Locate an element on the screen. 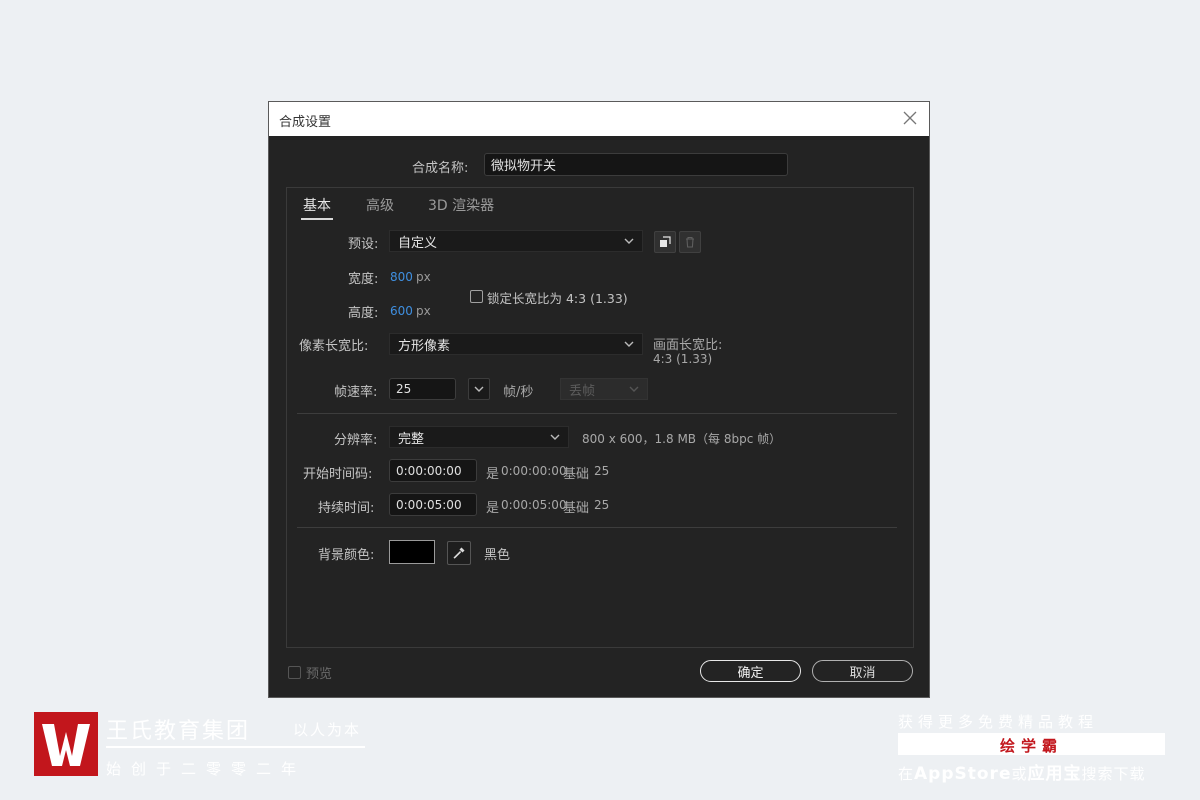  height-value: 600 is located at coordinates (401, 311).